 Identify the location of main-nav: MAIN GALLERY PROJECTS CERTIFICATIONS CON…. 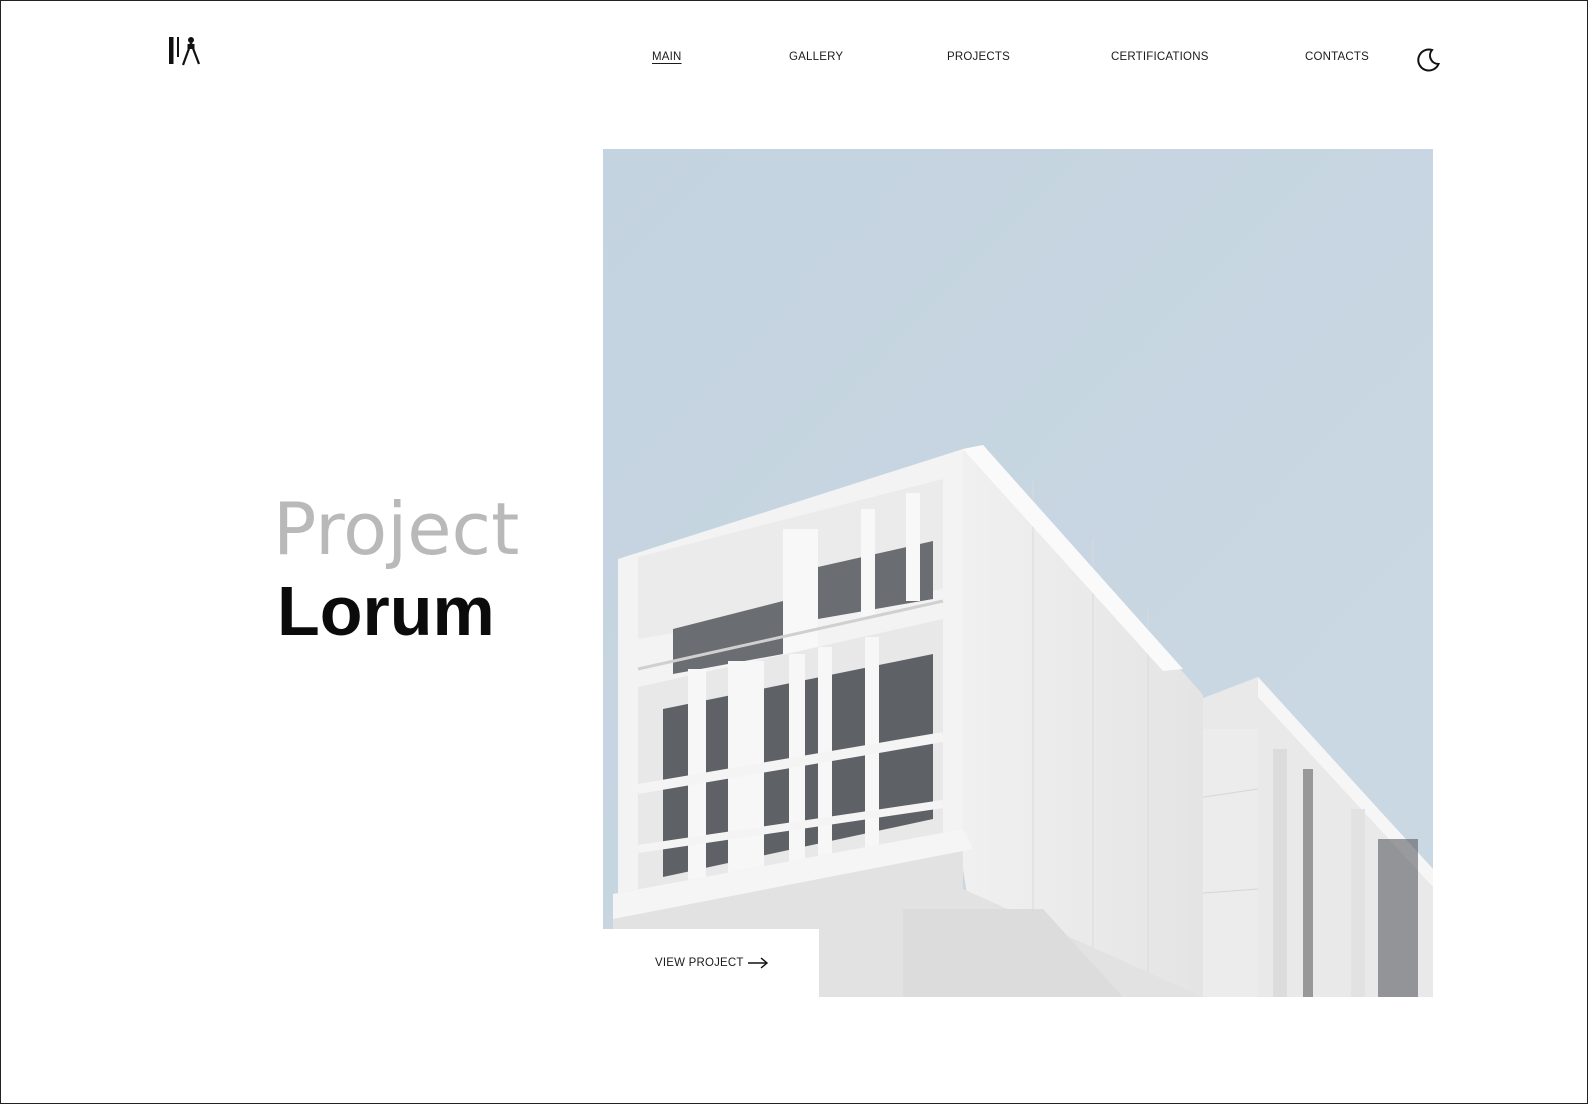
(794, 61).